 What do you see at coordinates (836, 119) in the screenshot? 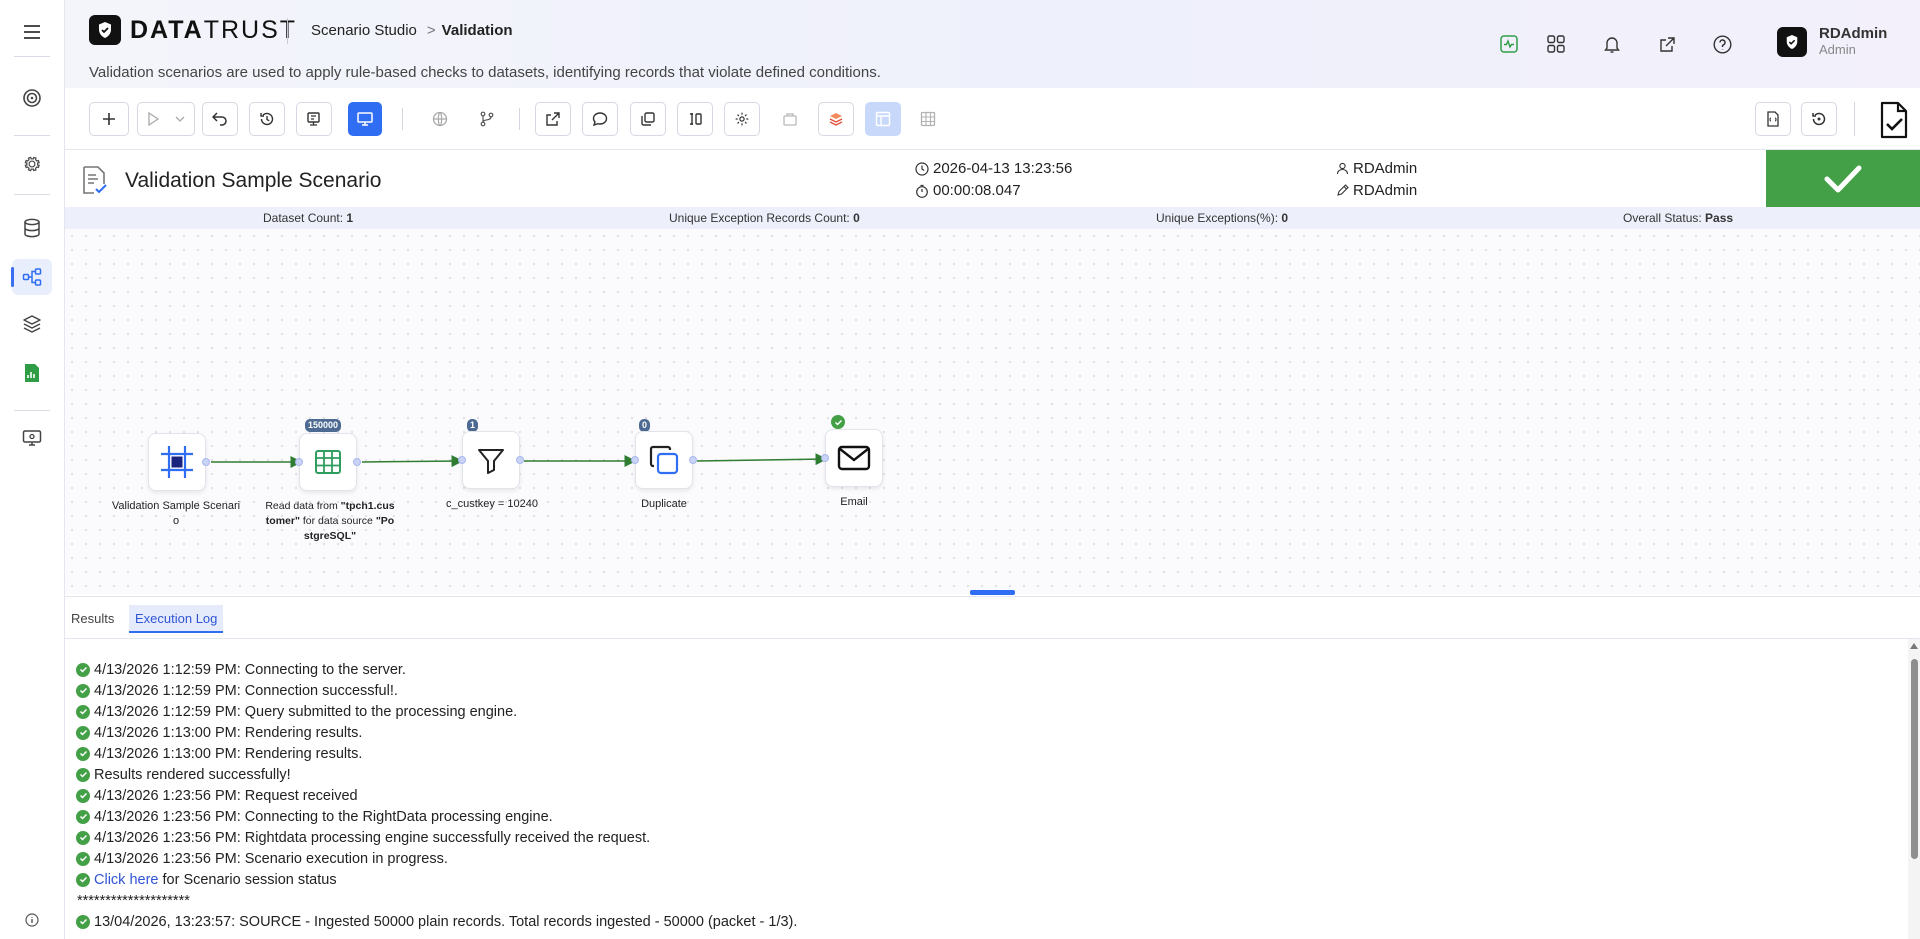
I see `stack-icon` at bounding box center [836, 119].